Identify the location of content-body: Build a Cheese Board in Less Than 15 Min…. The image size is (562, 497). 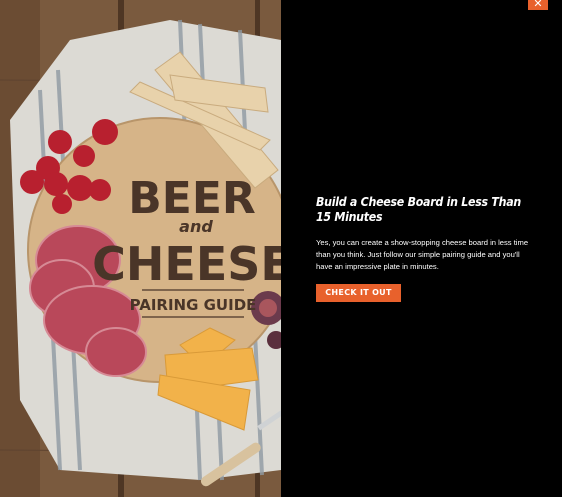
(426, 248).